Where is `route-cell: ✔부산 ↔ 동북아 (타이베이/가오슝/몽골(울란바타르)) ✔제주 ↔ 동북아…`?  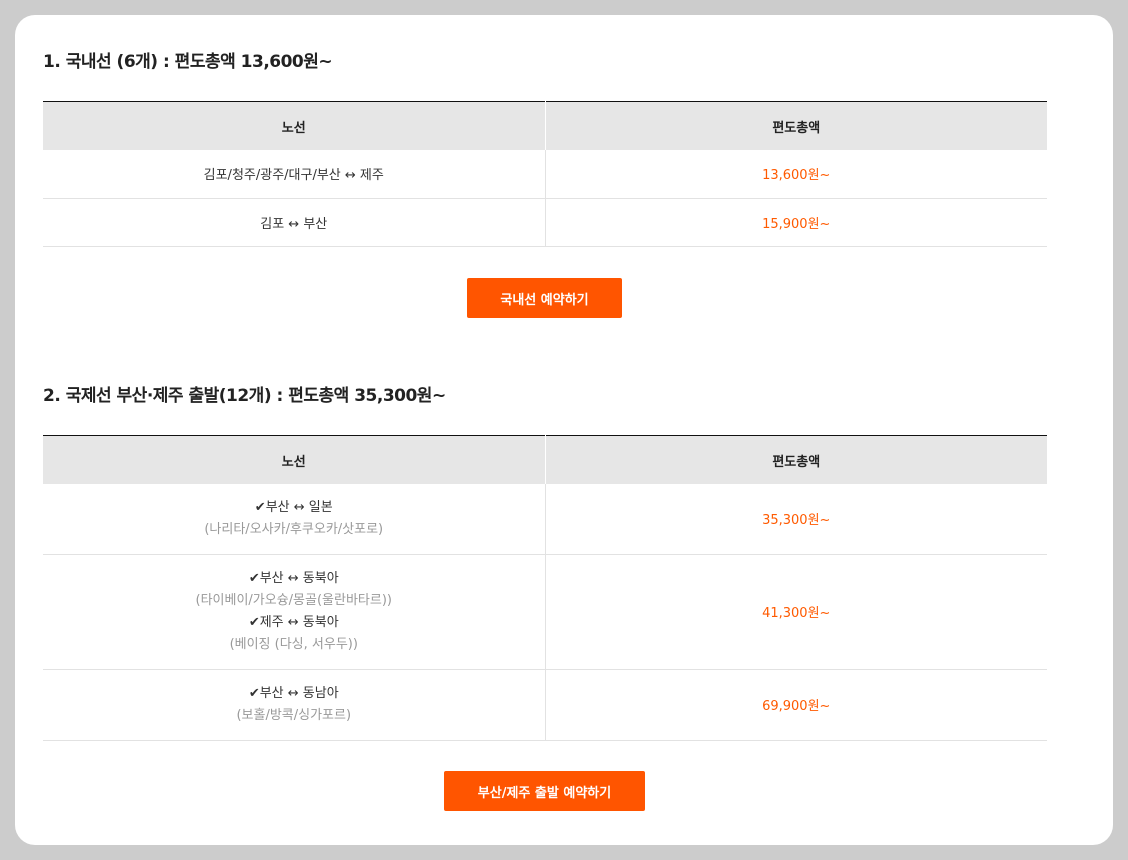 route-cell: ✔부산 ↔ 동북아 (타이베이/가오슝/몽골(울란바타르)) ✔제주 ↔ 동북아… is located at coordinates (294, 612).